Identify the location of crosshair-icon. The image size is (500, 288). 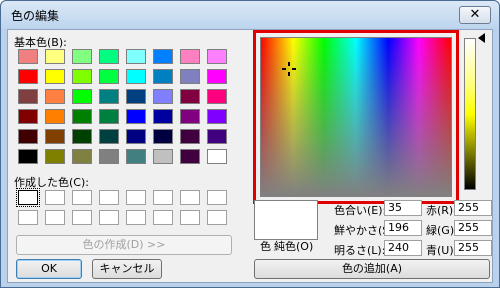
(289, 69).